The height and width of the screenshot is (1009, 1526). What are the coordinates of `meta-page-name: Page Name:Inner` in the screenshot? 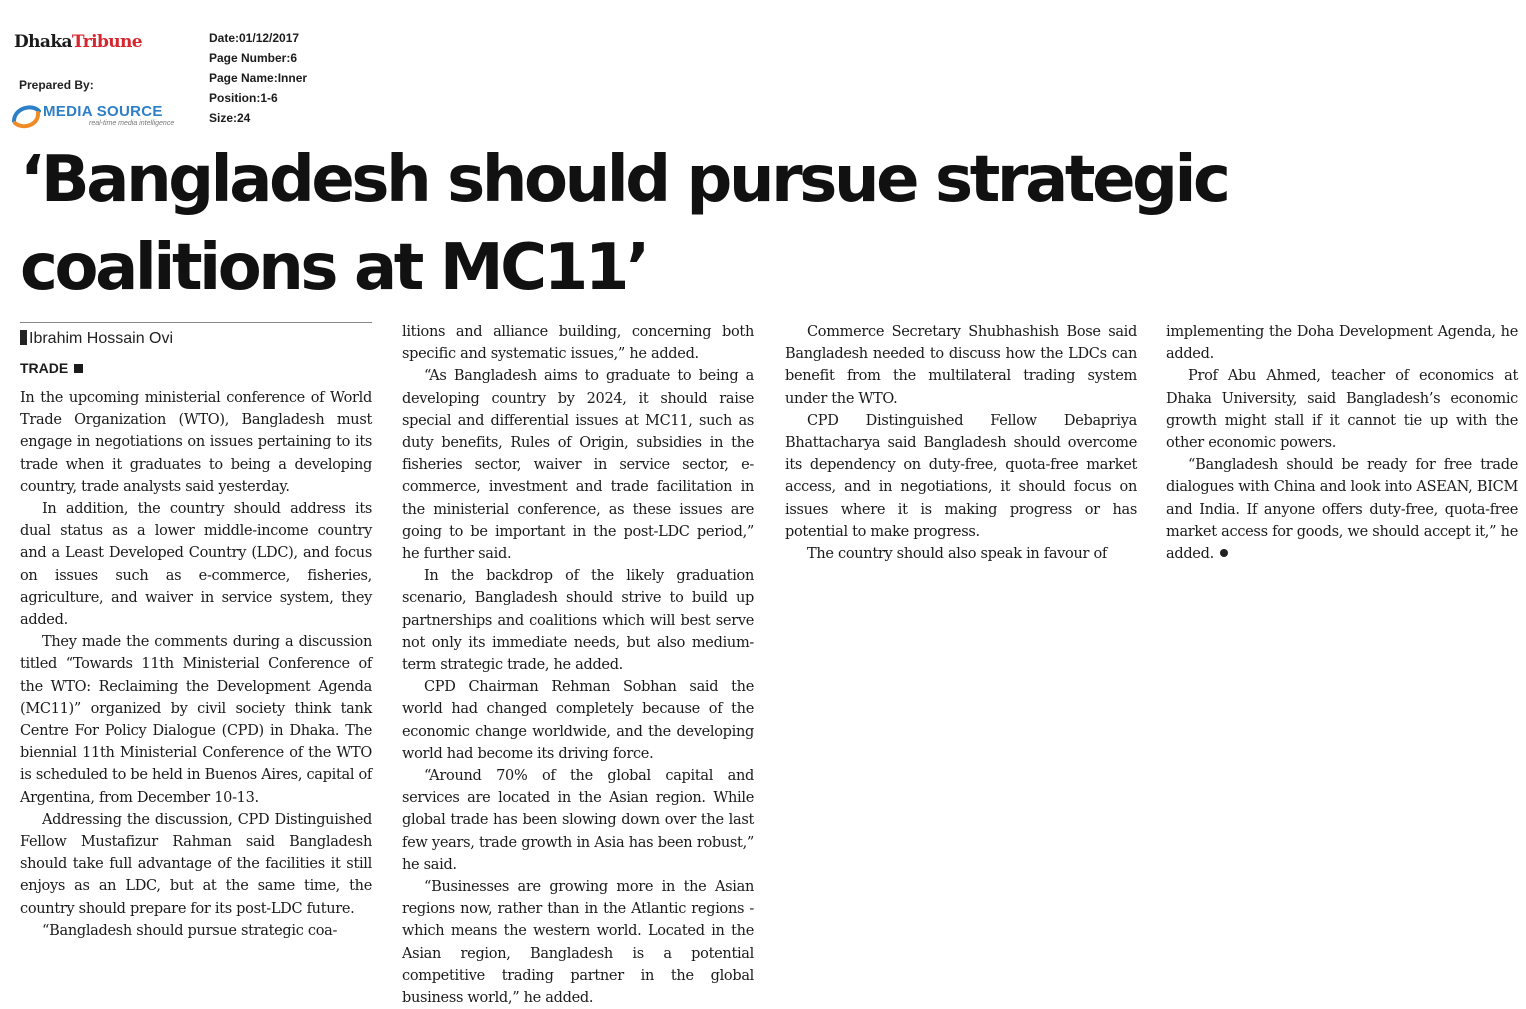 It's located at (258, 78).